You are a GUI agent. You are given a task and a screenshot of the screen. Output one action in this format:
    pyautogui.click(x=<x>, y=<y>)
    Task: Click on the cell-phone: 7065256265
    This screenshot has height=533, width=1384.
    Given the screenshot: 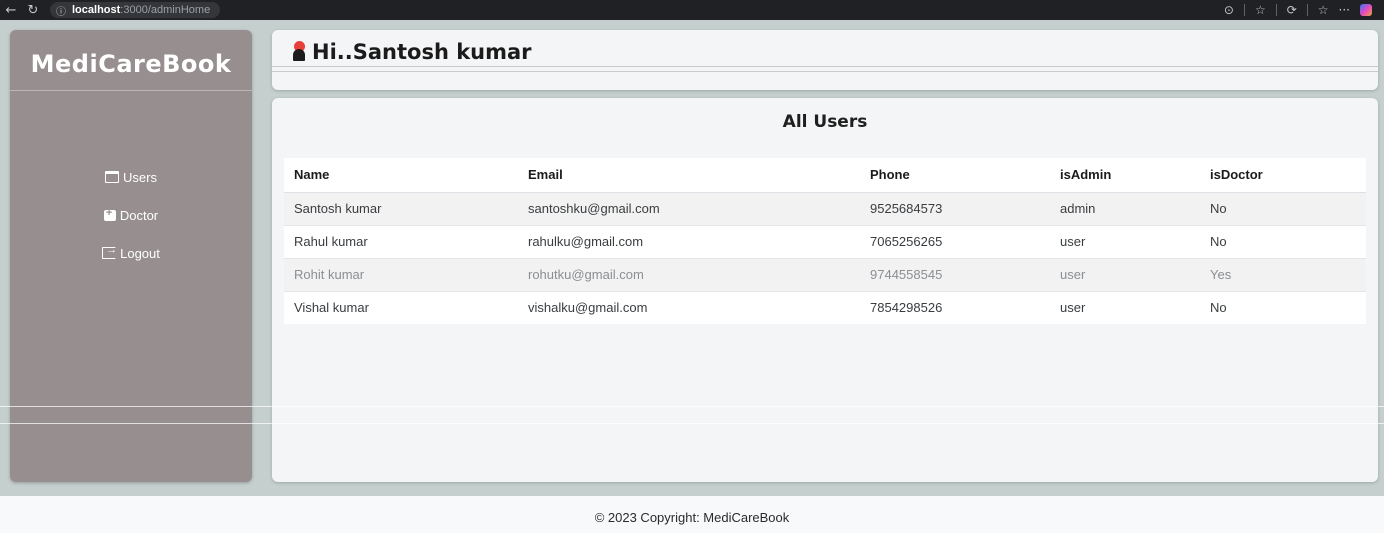 What is the action you would take?
    pyautogui.click(x=955, y=241)
    